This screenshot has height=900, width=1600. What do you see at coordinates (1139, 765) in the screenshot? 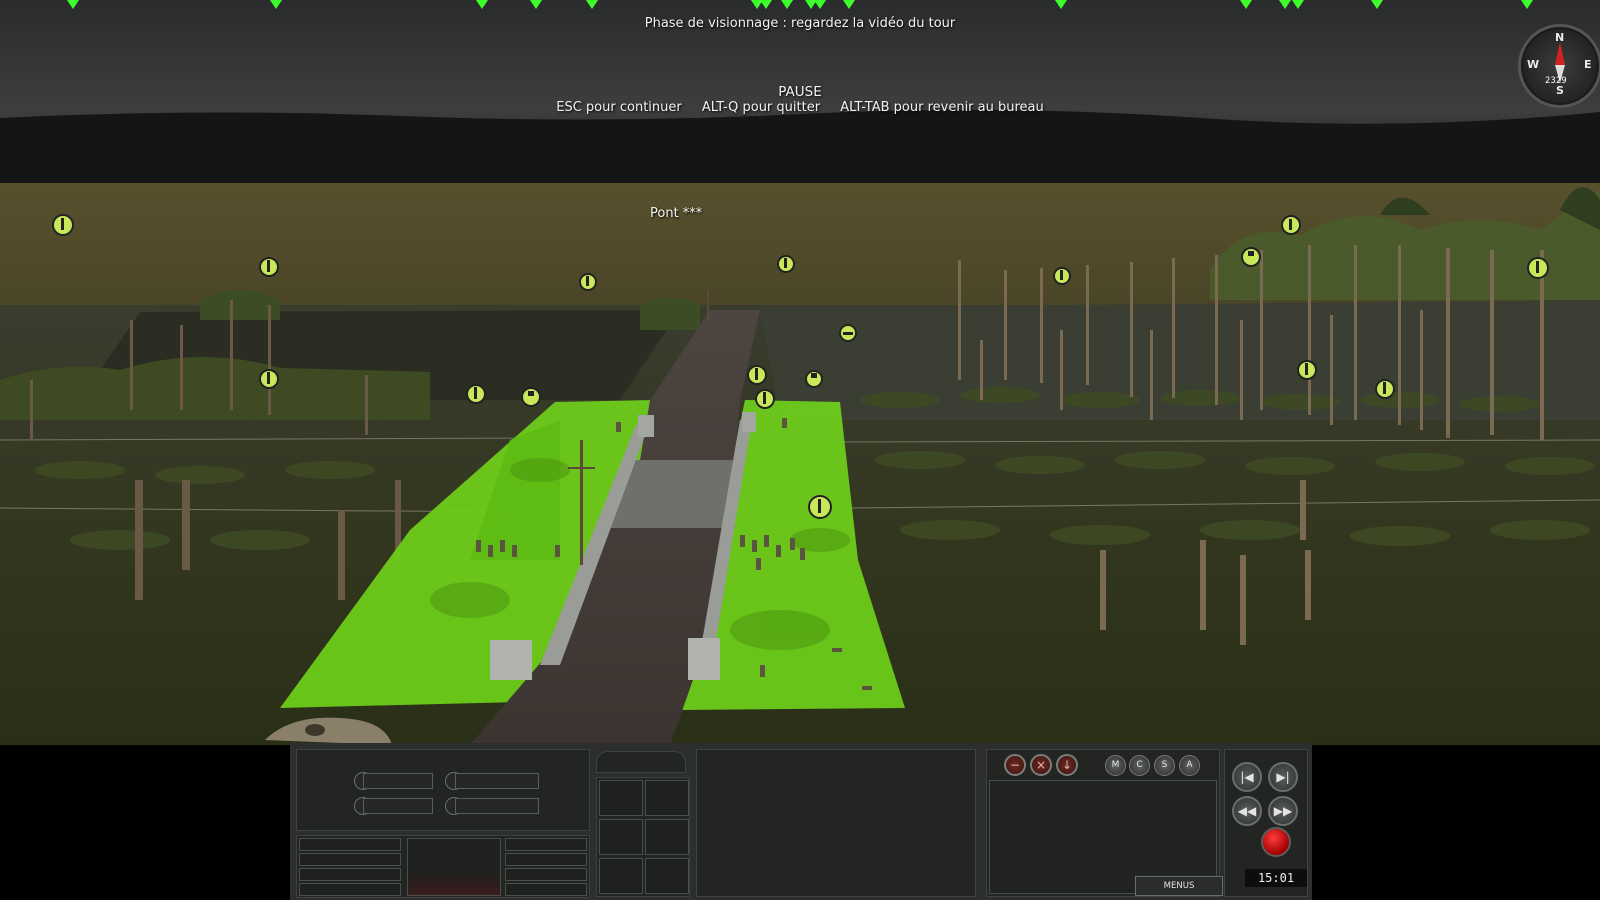
I see `filter-button-c: C` at bounding box center [1139, 765].